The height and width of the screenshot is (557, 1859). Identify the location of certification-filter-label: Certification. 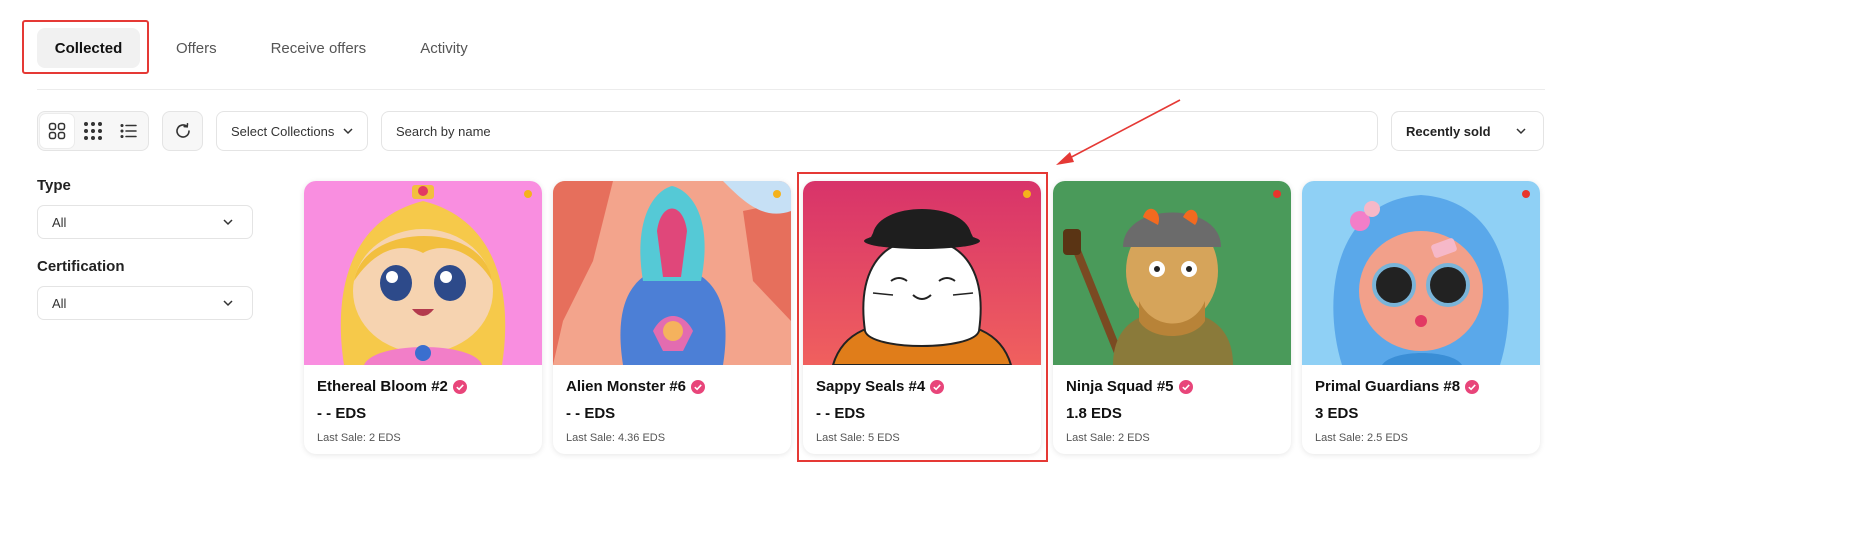
(81, 266).